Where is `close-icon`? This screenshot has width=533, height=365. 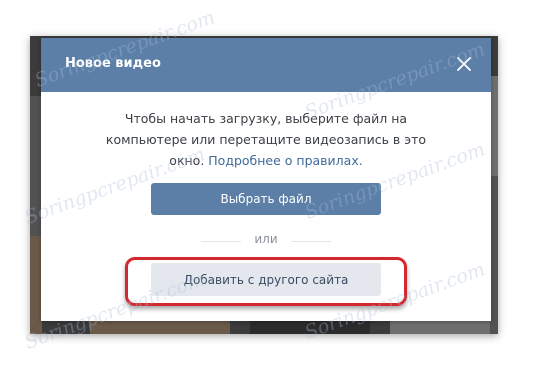
close-icon is located at coordinates (464, 64).